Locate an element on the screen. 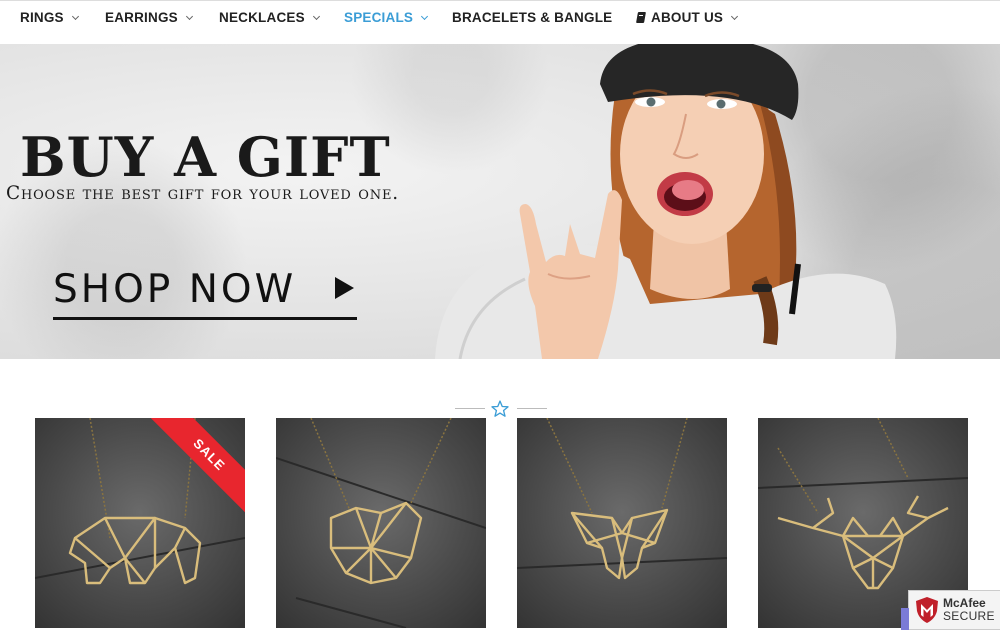  dog-necklace-image is located at coordinates (381, 523).